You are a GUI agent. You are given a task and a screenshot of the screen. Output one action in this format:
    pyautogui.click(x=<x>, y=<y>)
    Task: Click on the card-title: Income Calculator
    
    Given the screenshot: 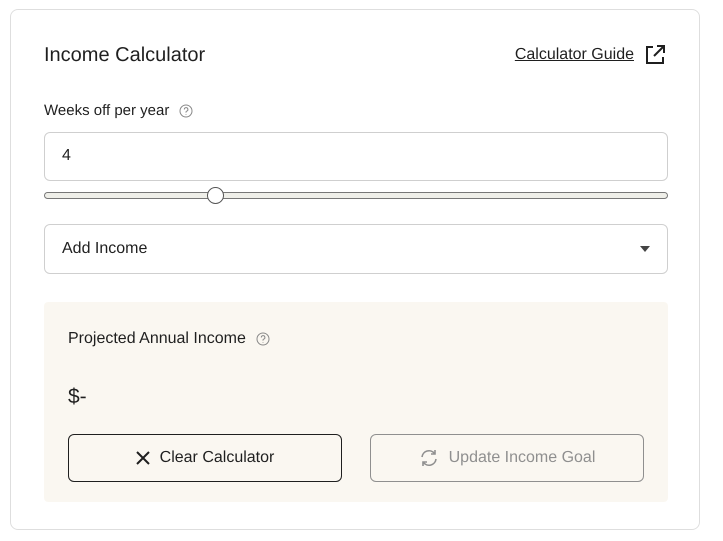 What is the action you would take?
    pyautogui.click(x=125, y=55)
    